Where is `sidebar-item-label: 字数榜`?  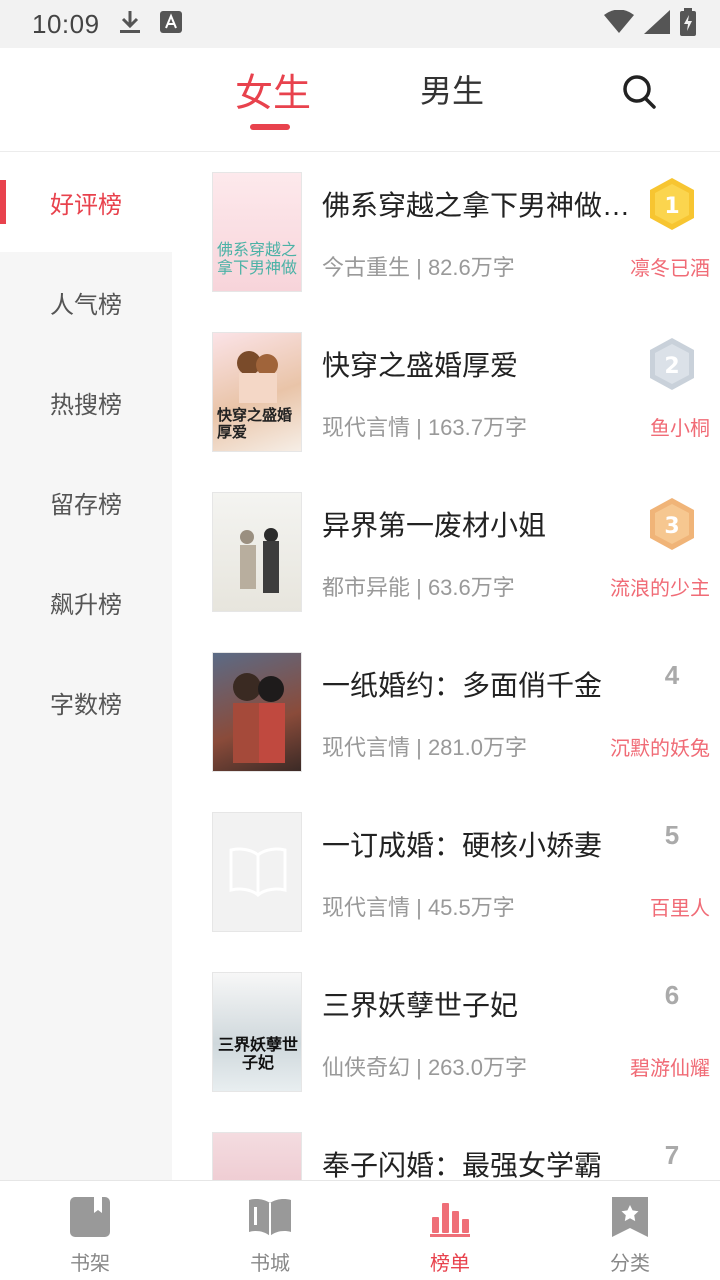 sidebar-item-label: 字数榜 is located at coordinates (86, 705).